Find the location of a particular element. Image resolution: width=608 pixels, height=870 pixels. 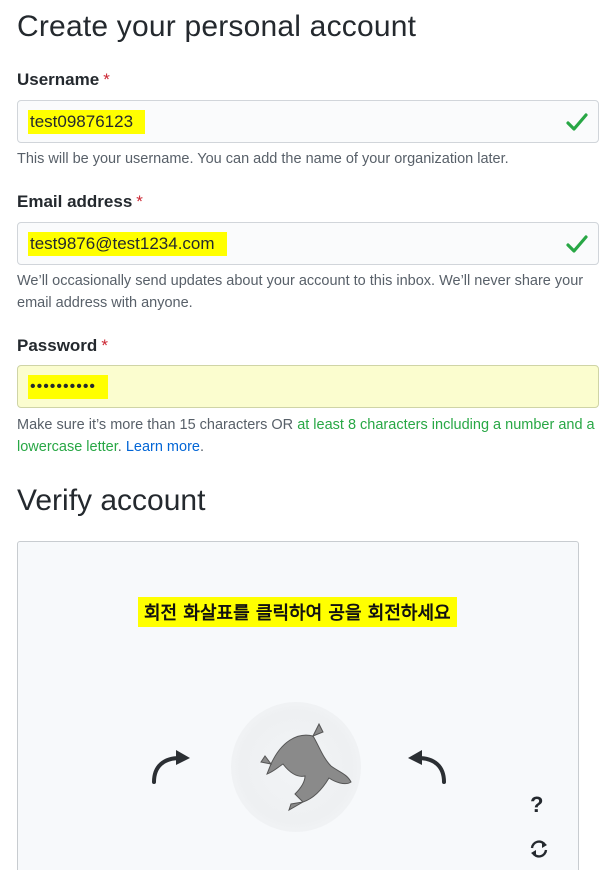

password-label: Password * is located at coordinates (62, 346).